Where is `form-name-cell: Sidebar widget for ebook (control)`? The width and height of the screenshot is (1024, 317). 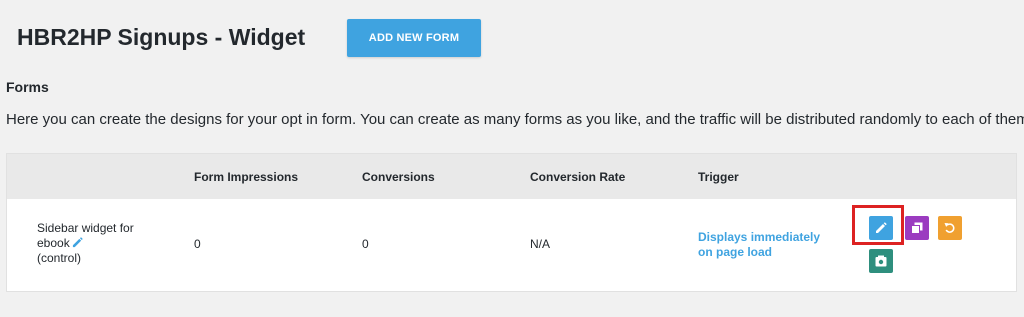 form-name-cell: Sidebar widget for ebook (control) is located at coordinates (97, 243).